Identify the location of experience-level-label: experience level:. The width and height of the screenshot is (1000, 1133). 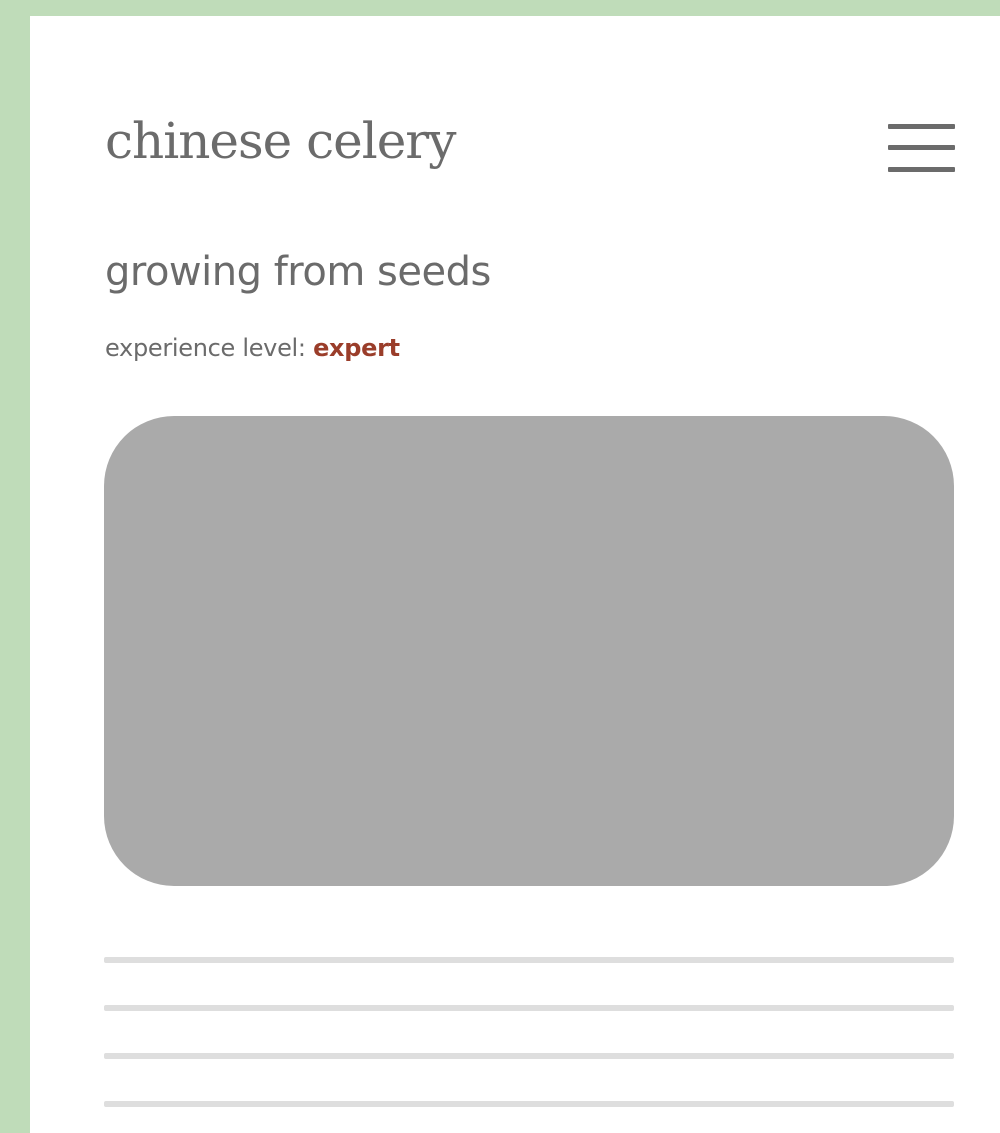
(205, 348).